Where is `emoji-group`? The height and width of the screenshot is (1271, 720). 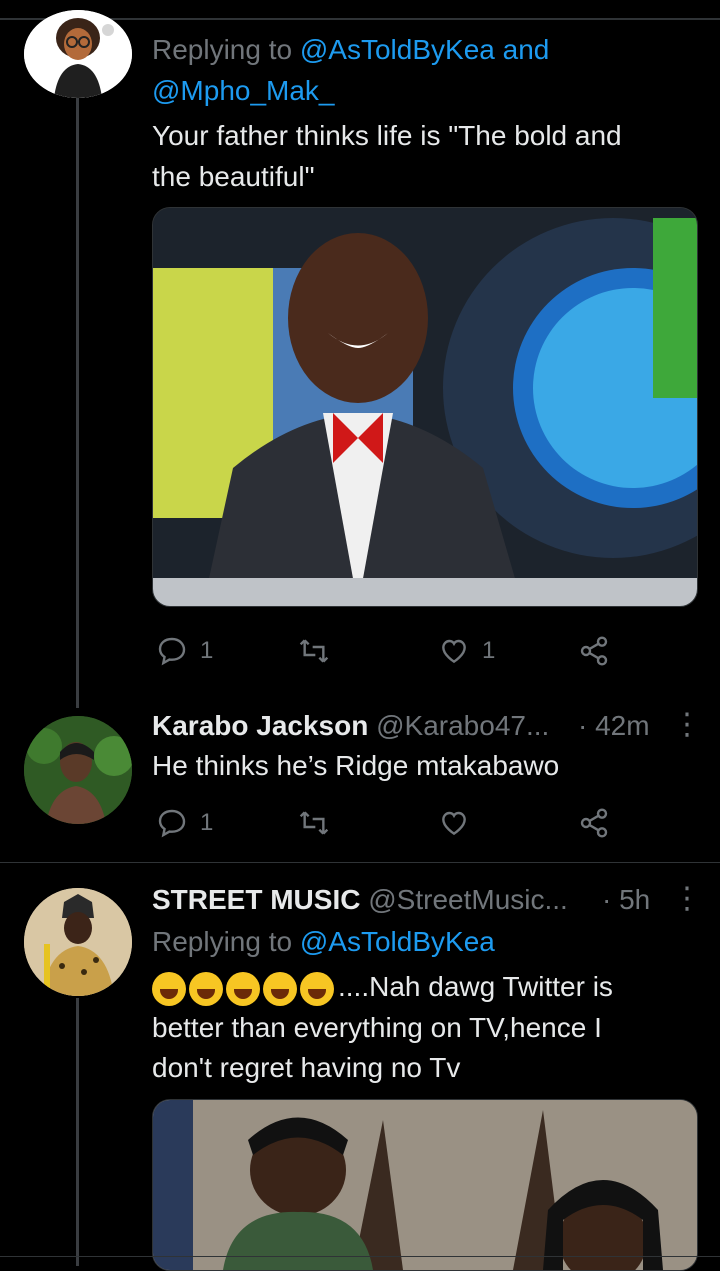 emoji-group is located at coordinates (243, 988).